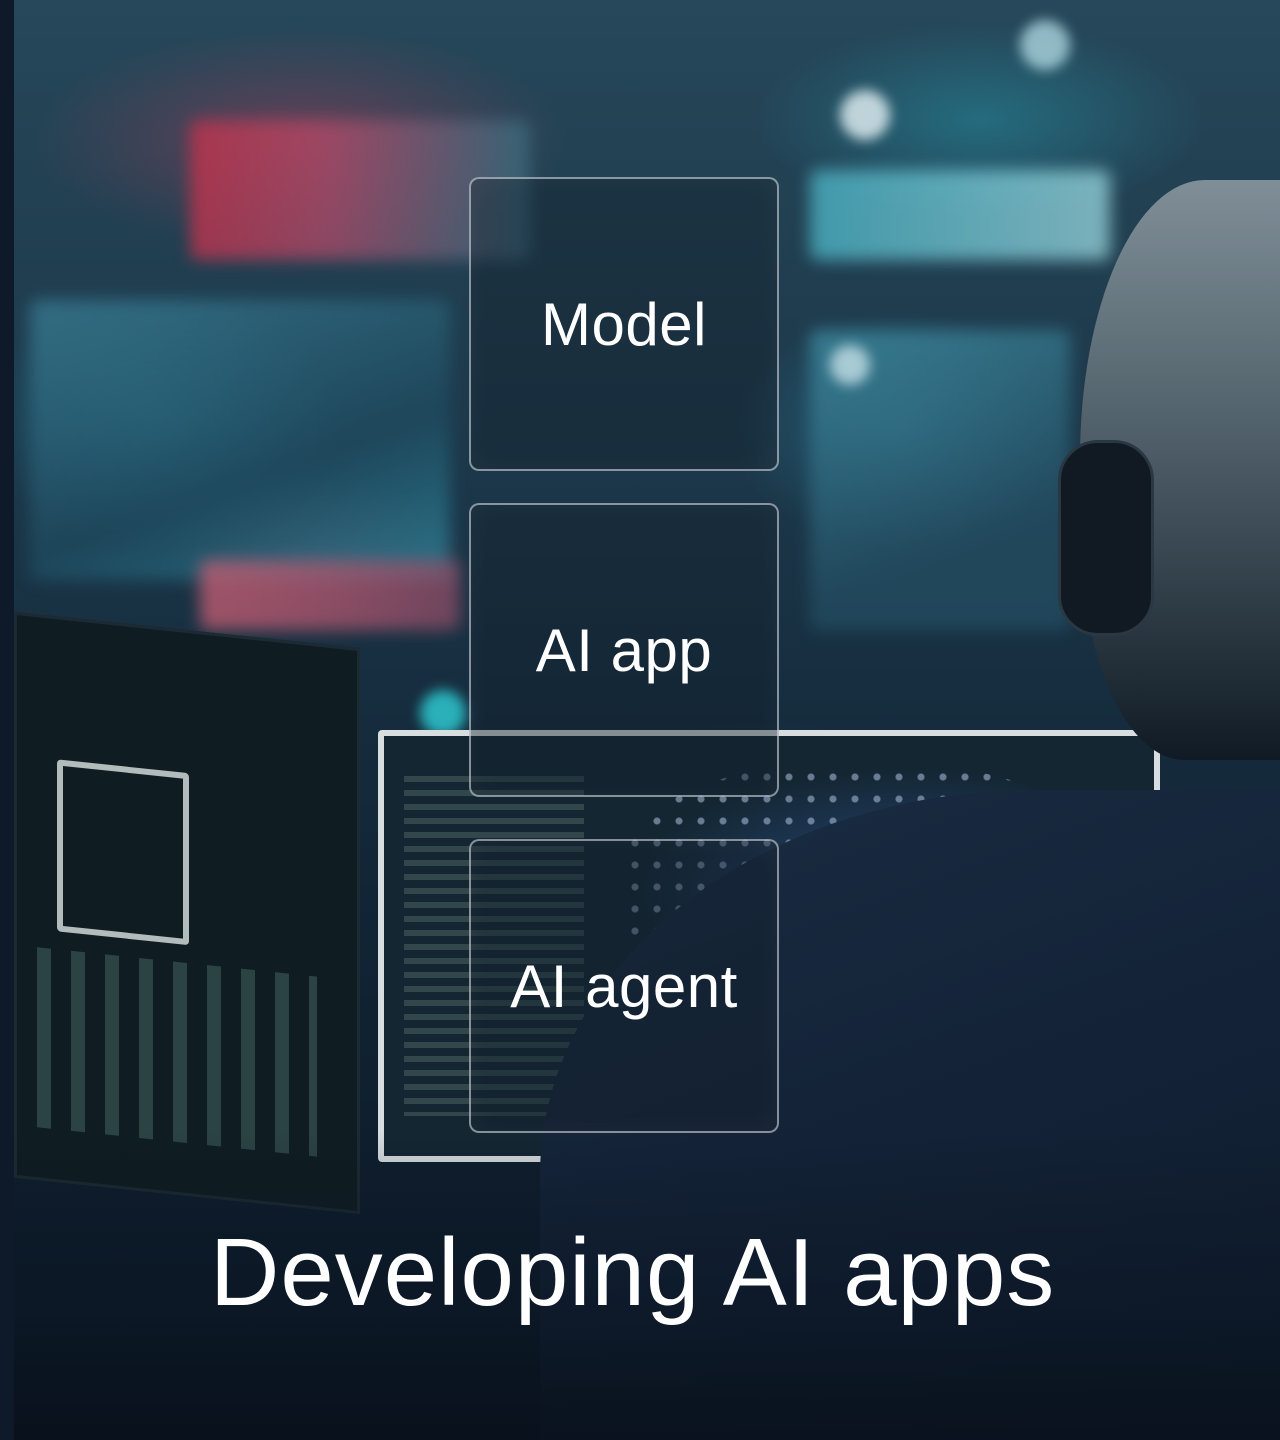 The width and height of the screenshot is (1280, 1440). What do you see at coordinates (177, 1052) in the screenshot?
I see `monitor-data-lines` at bounding box center [177, 1052].